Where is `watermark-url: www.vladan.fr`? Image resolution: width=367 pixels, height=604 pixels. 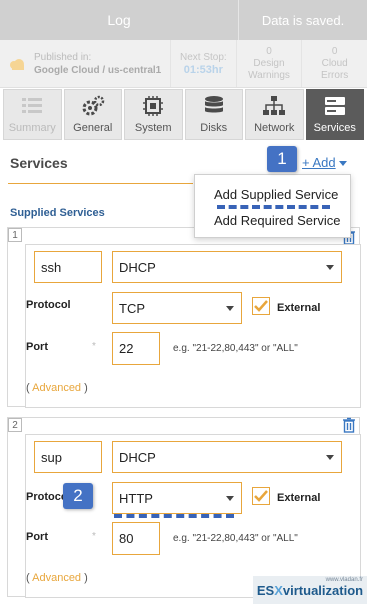 watermark-url: www.vladan.fr is located at coordinates (344, 580).